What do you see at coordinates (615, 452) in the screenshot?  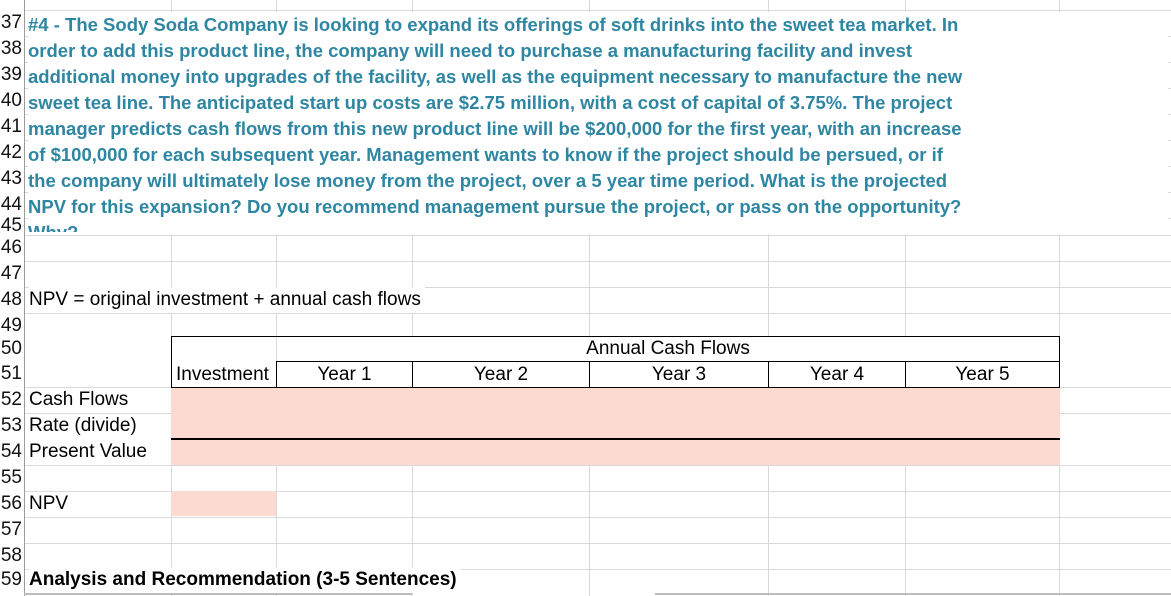 I see `present-value-input-row` at bounding box center [615, 452].